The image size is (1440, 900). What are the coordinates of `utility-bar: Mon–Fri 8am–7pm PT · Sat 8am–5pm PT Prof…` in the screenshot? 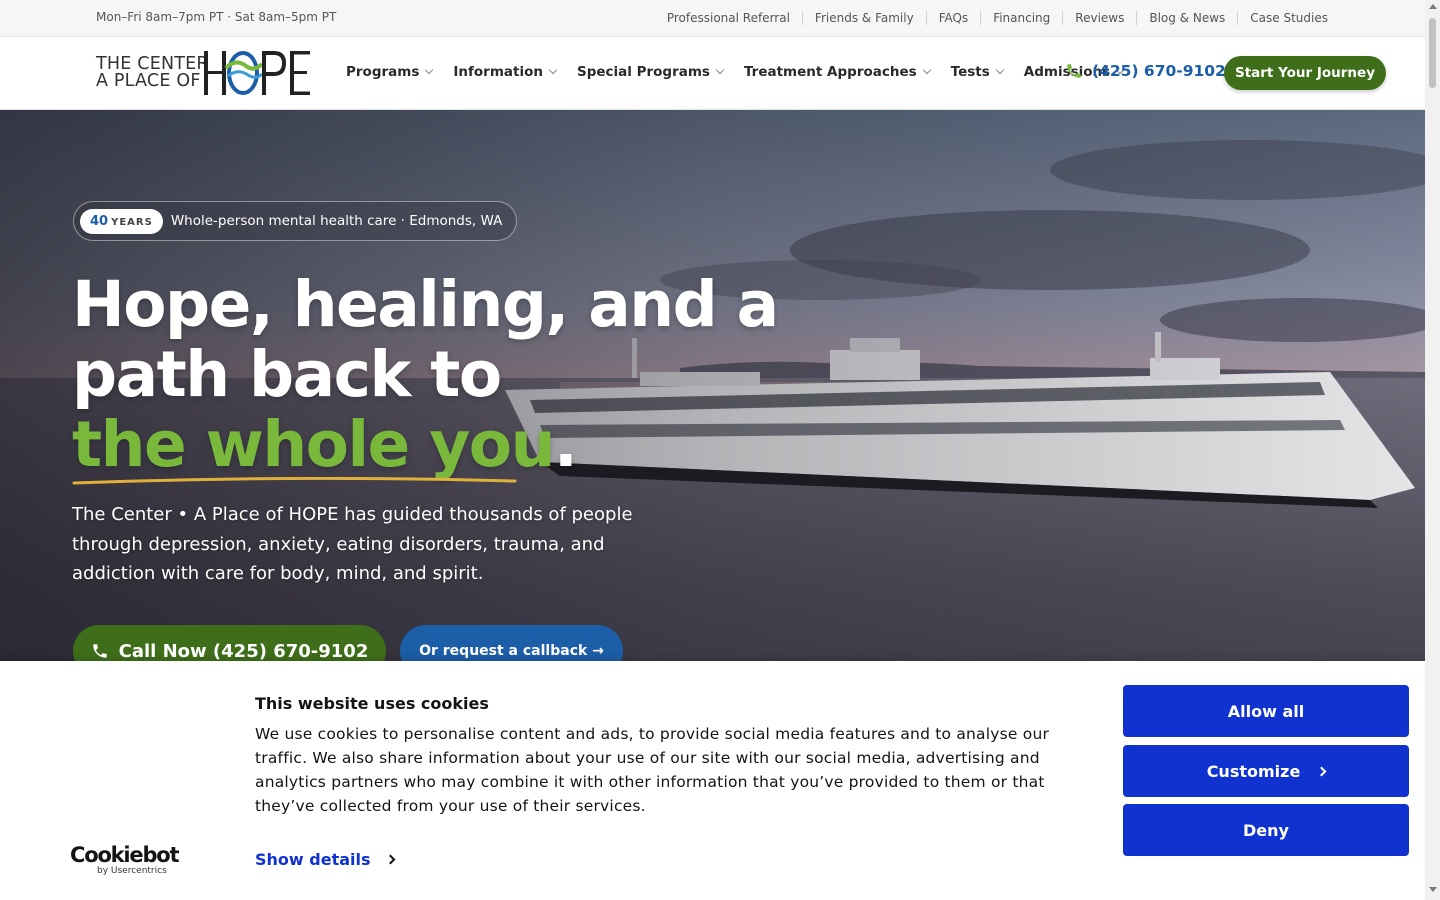 It's located at (712, 18).